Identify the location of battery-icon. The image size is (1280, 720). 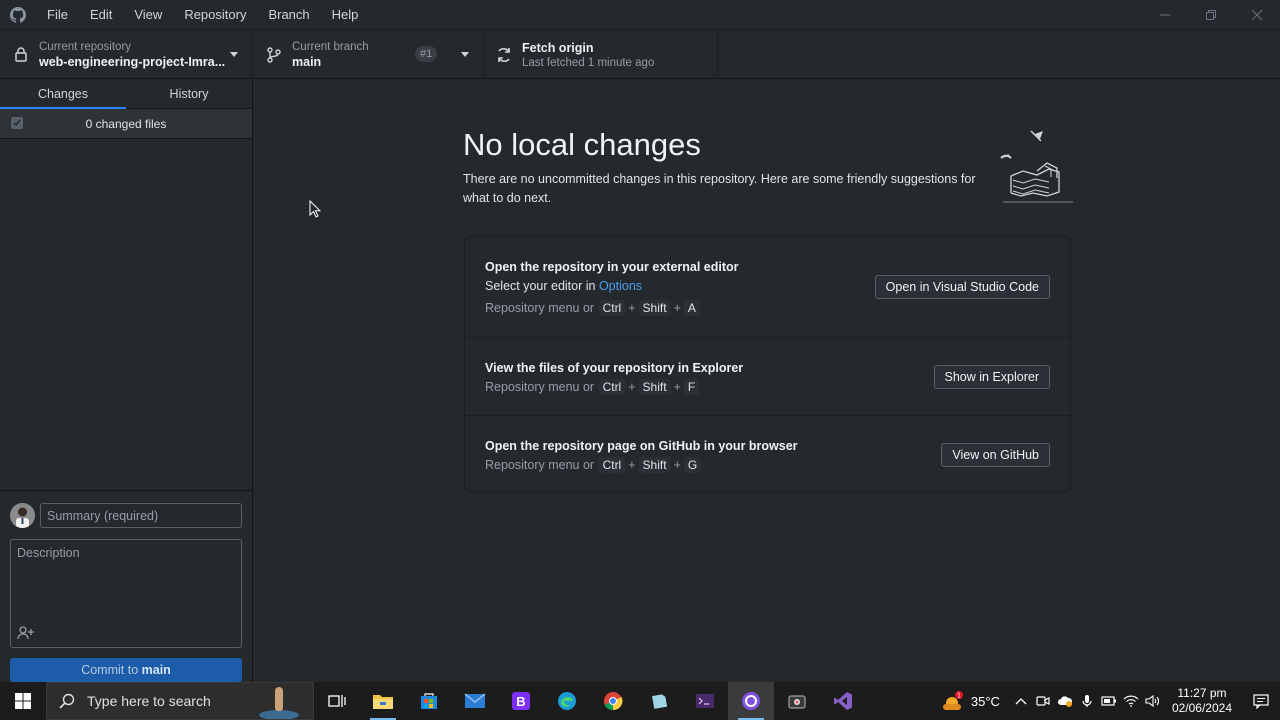
(1109, 701).